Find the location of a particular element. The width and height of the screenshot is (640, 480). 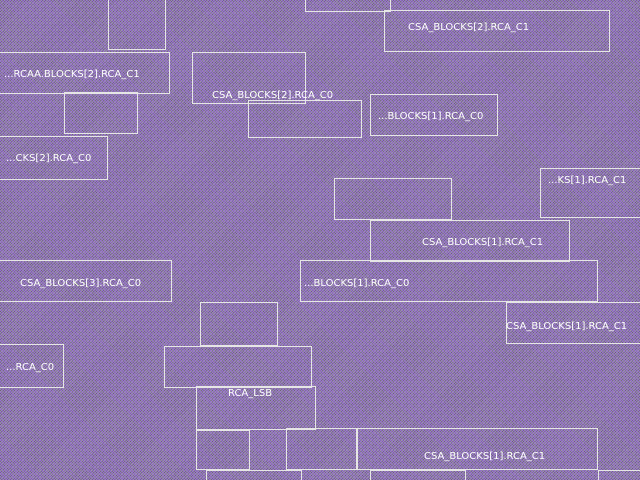

block-label: CSA_BLOCKS[3].RCA_C0 is located at coordinates (81, 283).